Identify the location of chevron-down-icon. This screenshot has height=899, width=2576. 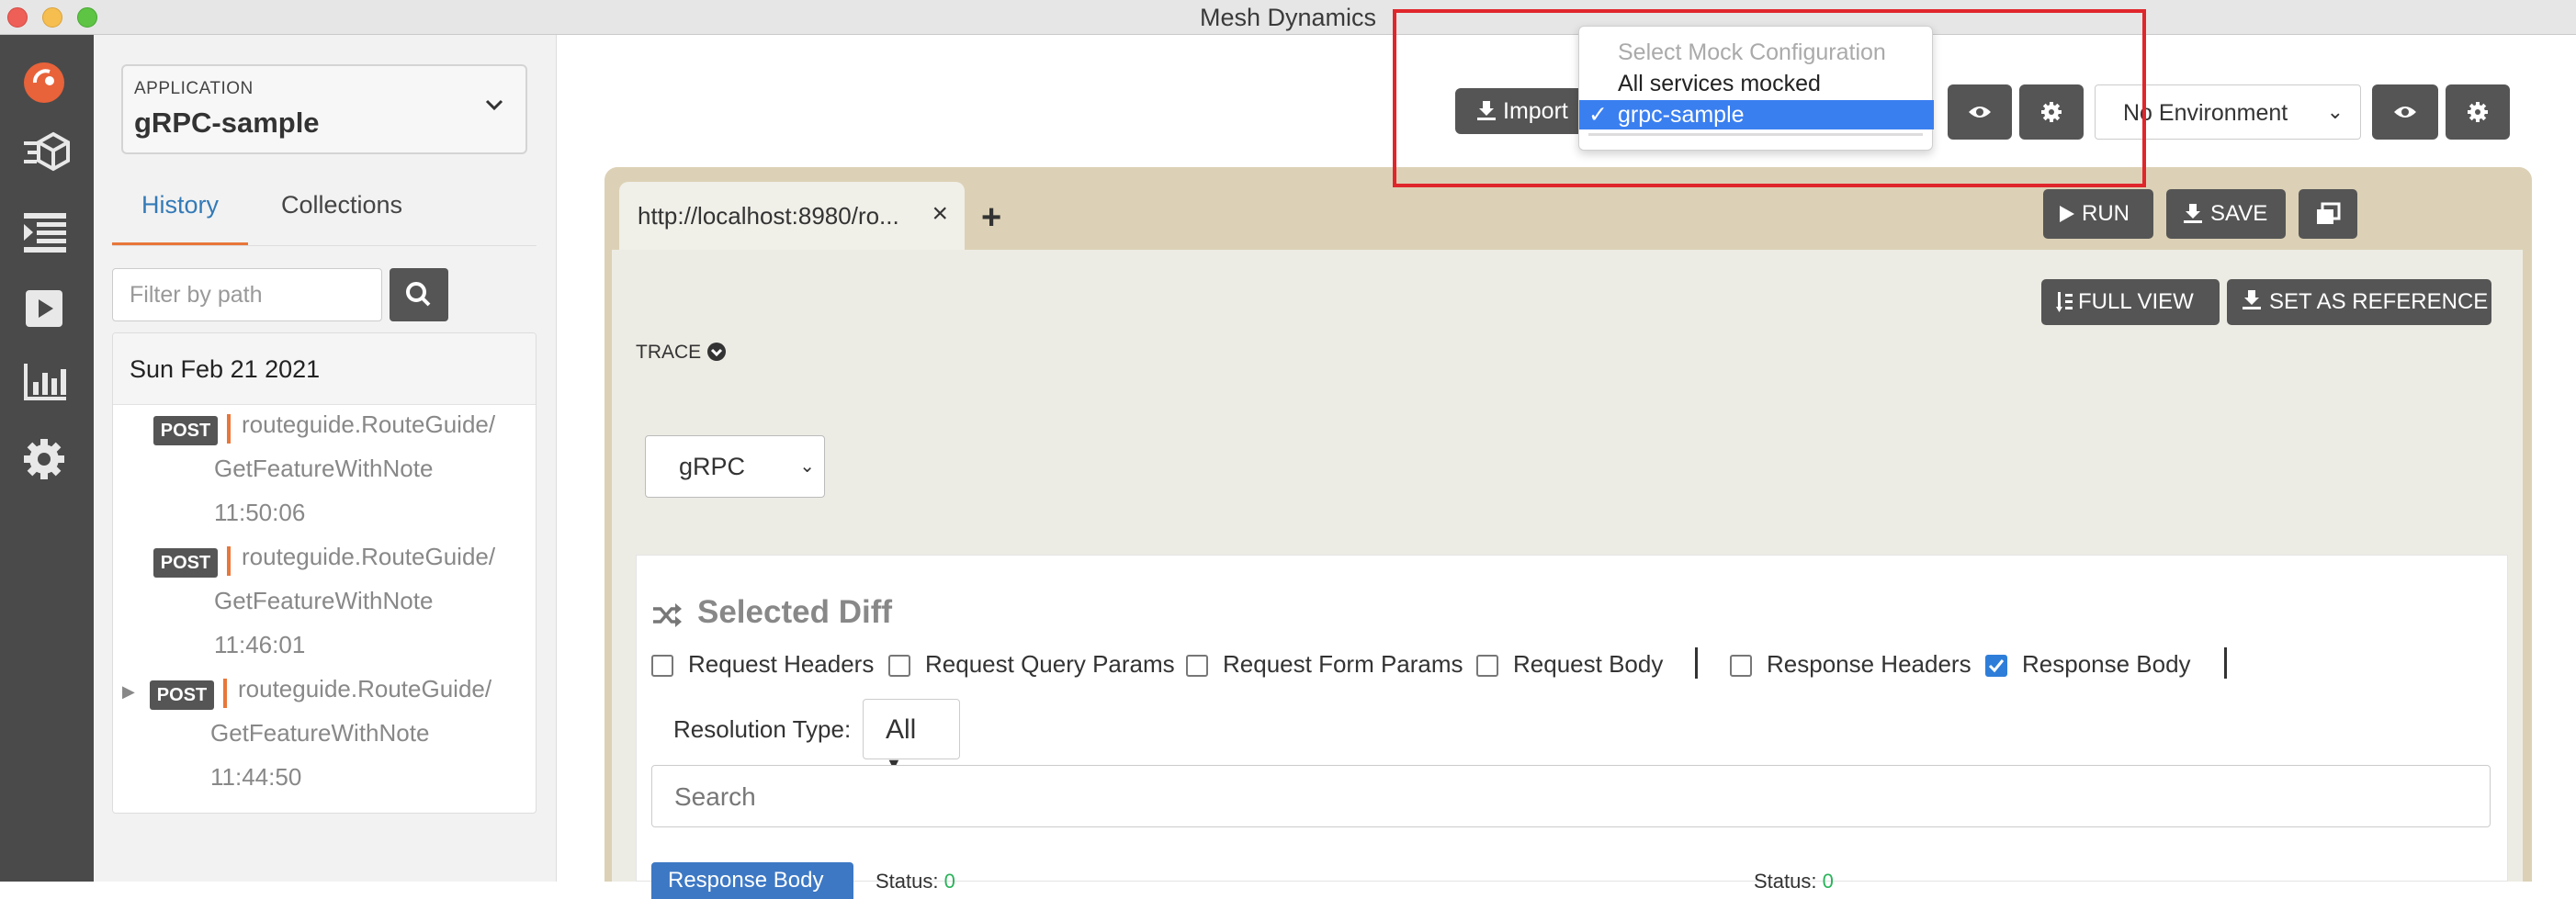
(494, 106).